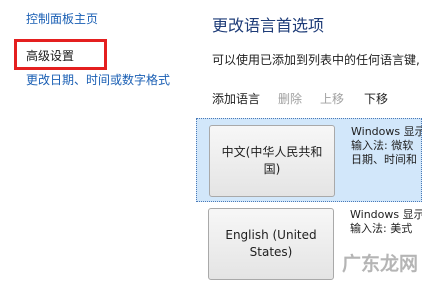 The width and height of the screenshot is (422, 286). I want to click on language-info-line: 输入法: 美式, so click(381, 228).